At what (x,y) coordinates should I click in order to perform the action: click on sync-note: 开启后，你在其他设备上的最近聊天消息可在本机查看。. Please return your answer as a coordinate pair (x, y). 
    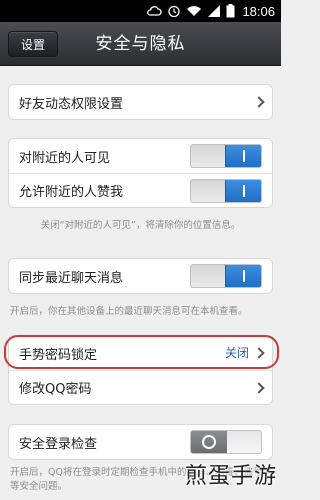
    Looking at the image, I should click on (129, 311).